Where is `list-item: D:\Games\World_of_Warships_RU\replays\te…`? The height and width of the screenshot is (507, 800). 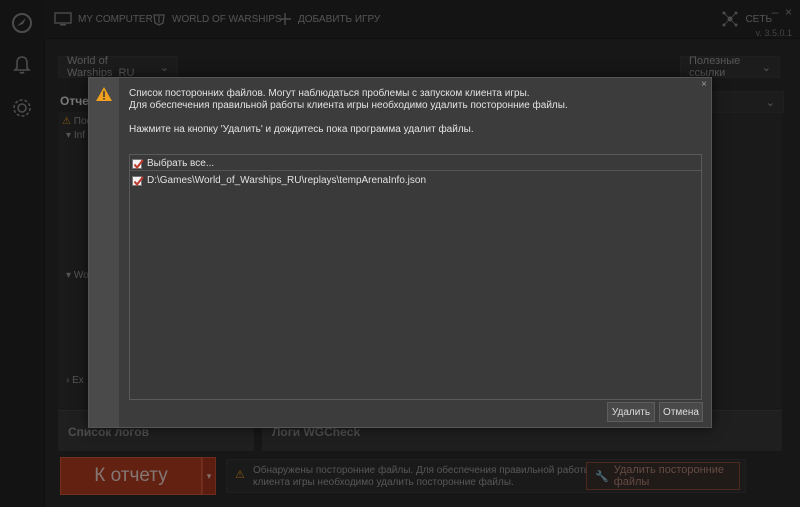 list-item: D:\Games\World_of_Warships_RU\replays\te… is located at coordinates (279, 180).